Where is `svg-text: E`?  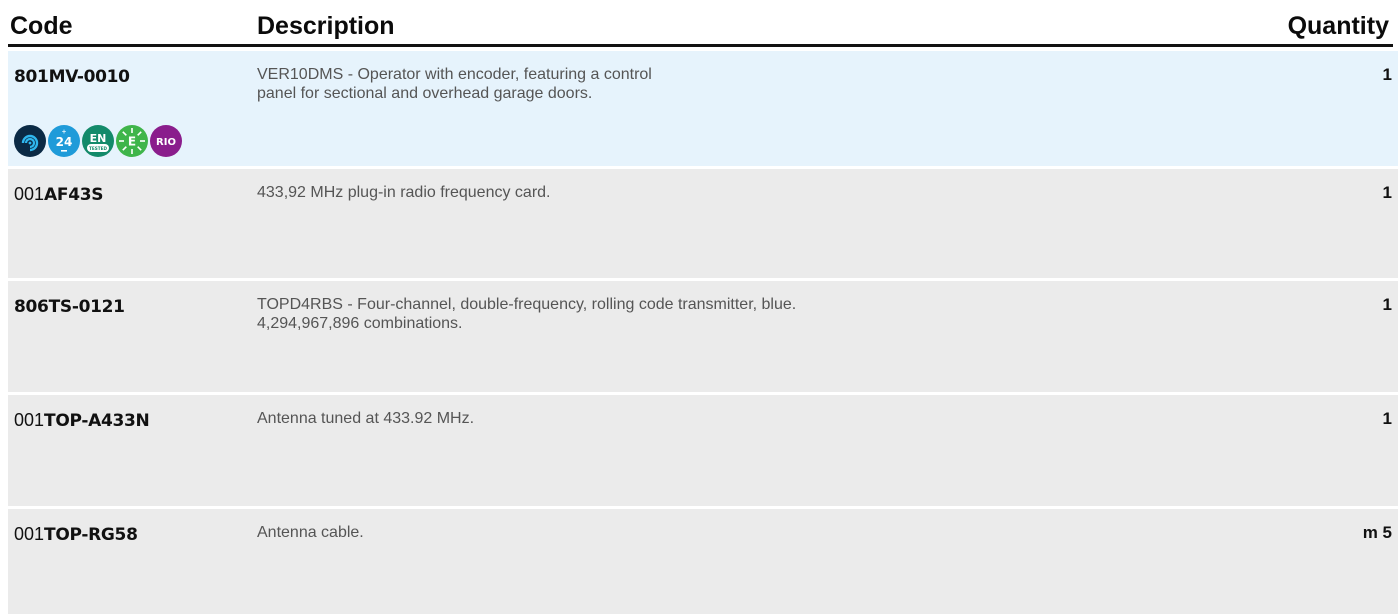 svg-text: E is located at coordinates (132, 142).